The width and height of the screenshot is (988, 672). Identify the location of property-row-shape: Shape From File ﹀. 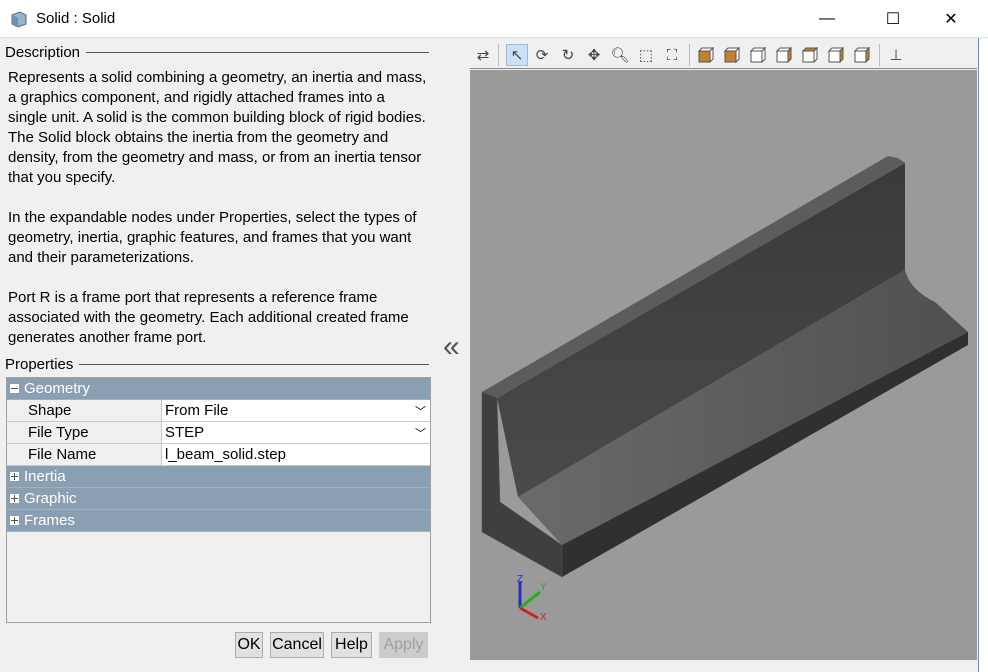
(218, 411).